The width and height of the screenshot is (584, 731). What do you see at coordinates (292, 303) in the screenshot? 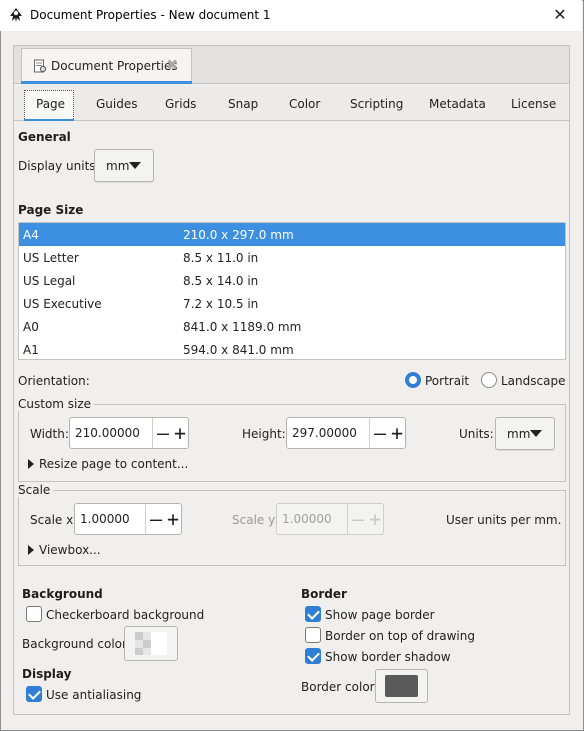
I see `page-size-row: US Executive 7.2 x 10.5 in` at bounding box center [292, 303].